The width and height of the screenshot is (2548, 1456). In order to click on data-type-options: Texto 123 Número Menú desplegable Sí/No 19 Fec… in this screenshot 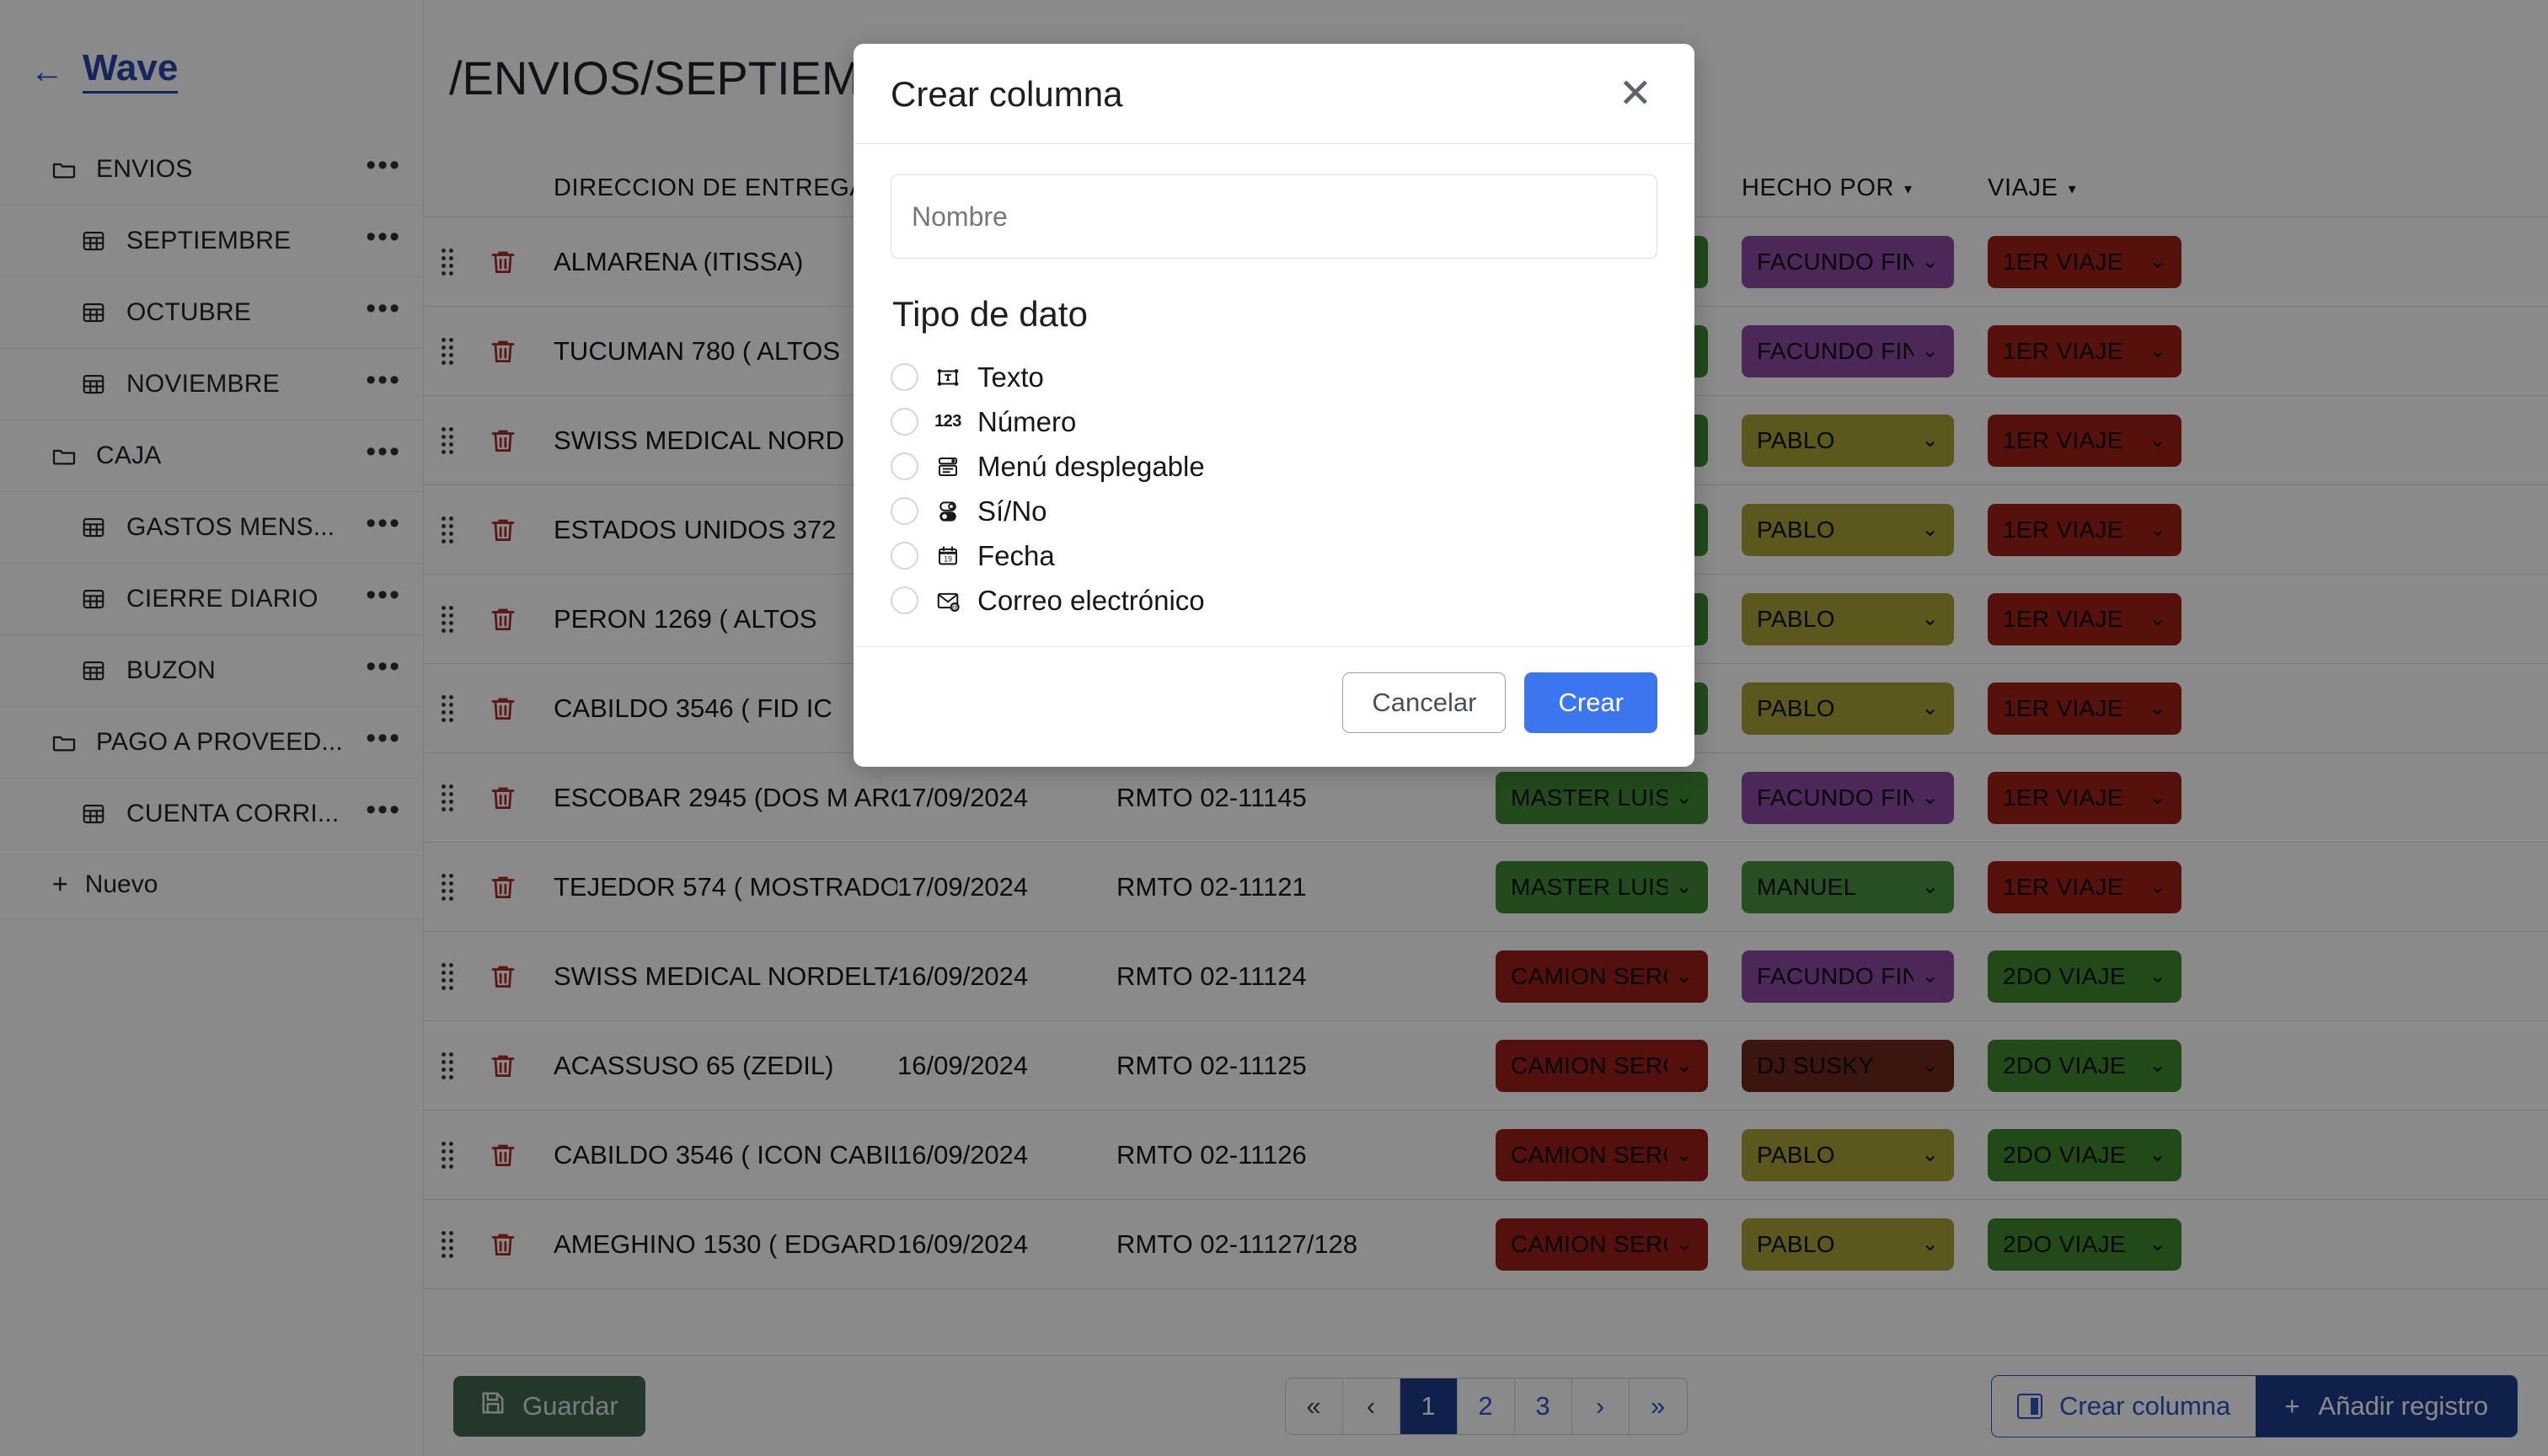, I will do `click(1274, 489)`.